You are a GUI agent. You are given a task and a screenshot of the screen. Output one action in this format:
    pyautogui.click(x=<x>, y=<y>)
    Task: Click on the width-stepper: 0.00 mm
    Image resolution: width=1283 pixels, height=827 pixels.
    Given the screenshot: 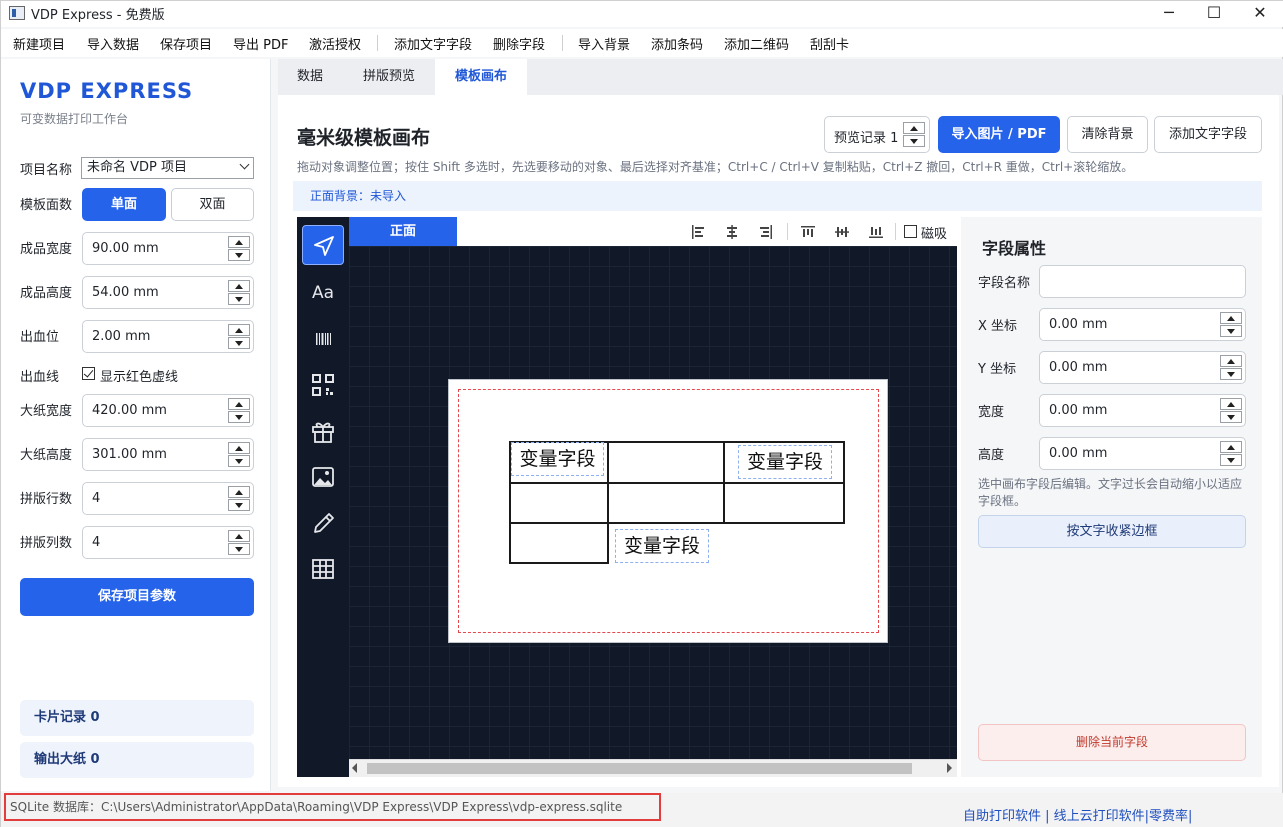 What is the action you would take?
    pyautogui.click(x=1142, y=410)
    